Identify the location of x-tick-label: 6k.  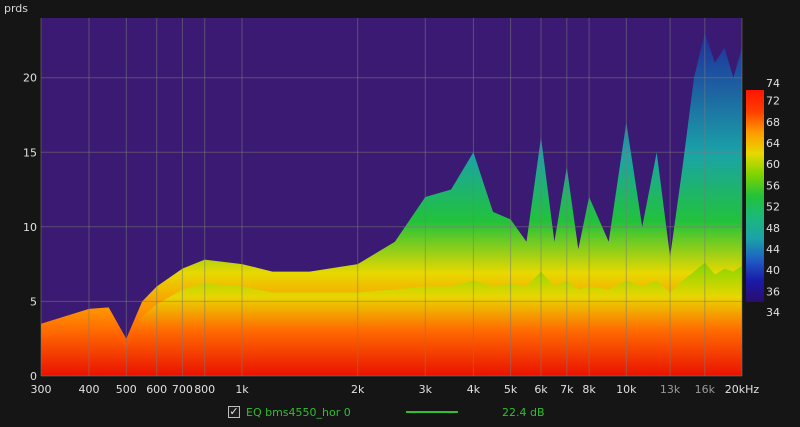
(541, 389).